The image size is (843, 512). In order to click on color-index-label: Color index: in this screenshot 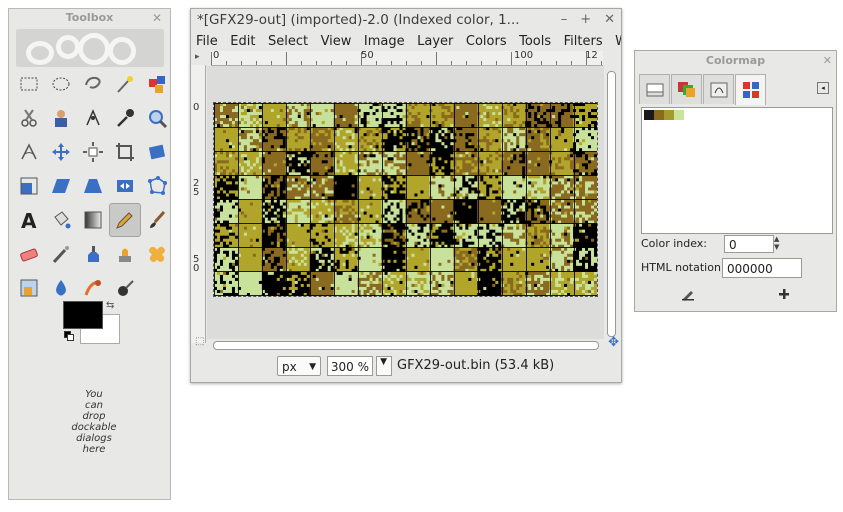, I will do `click(674, 243)`.